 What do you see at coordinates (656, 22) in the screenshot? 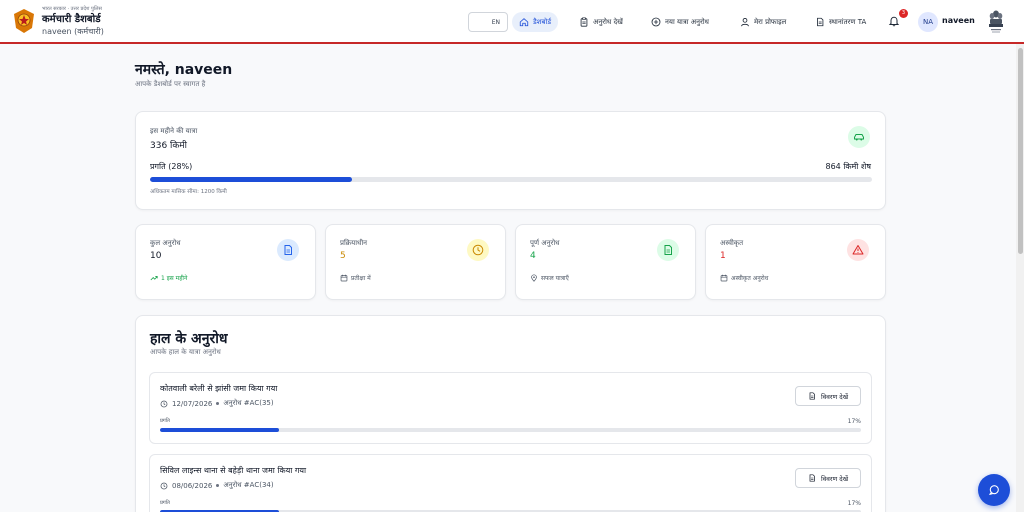
I see `plus-circle-icon` at bounding box center [656, 22].